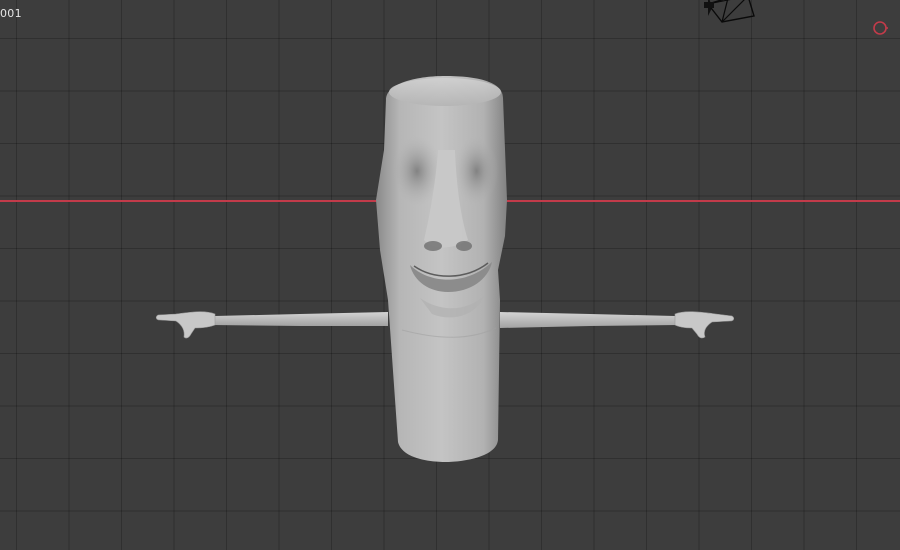 Image resolution: width=900 pixels, height=550 pixels. I want to click on left-arm, so click(271, 325).